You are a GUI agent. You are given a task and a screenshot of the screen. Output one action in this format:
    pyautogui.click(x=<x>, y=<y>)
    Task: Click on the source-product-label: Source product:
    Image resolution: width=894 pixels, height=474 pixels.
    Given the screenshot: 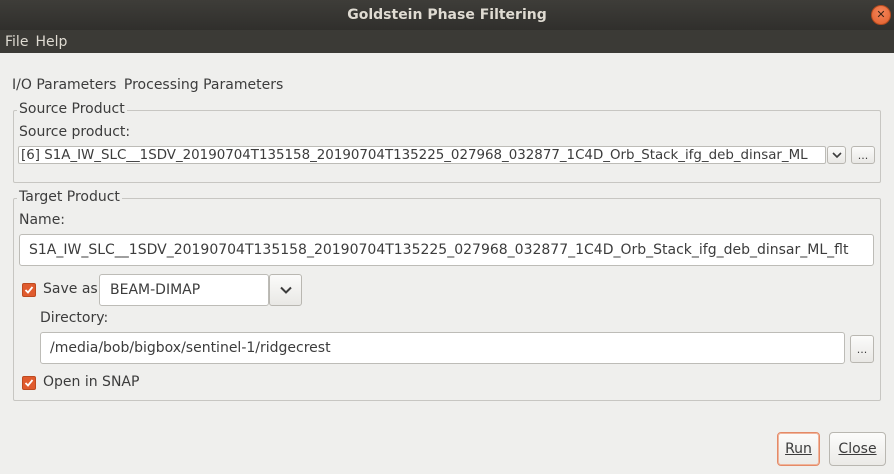 What is the action you would take?
    pyautogui.click(x=75, y=132)
    